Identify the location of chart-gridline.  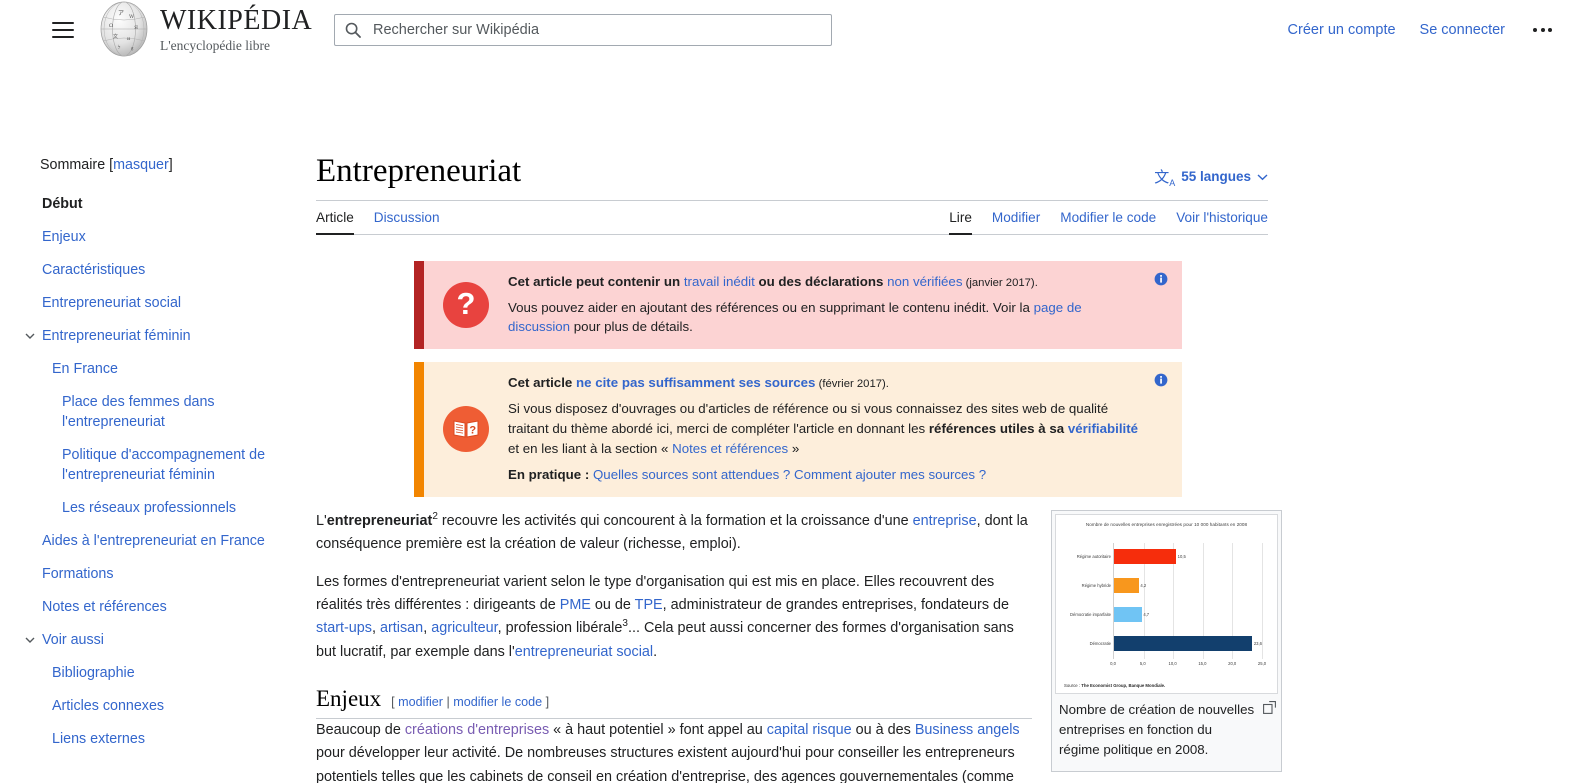
(1262, 601).